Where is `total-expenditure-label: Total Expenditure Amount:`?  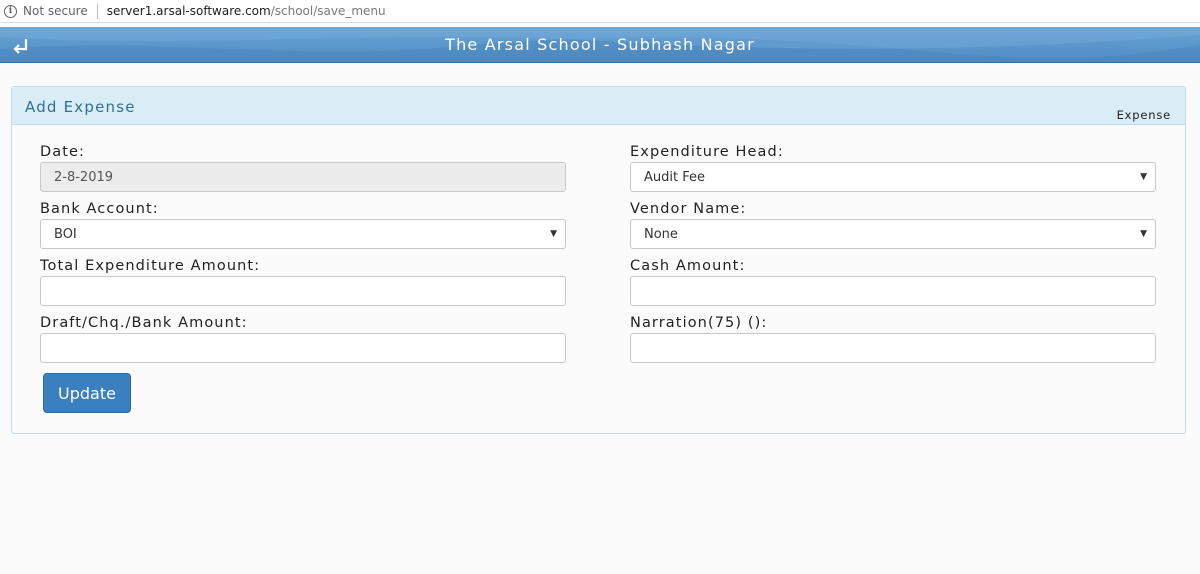
total-expenditure-label: Total Expenditure Amount: is located at coordinates (150, 266).